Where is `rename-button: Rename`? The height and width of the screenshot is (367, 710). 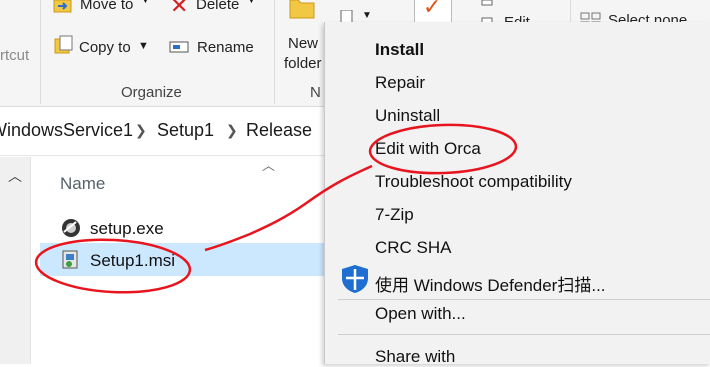
rename-button: Rename is located at coordinates (213, 47).